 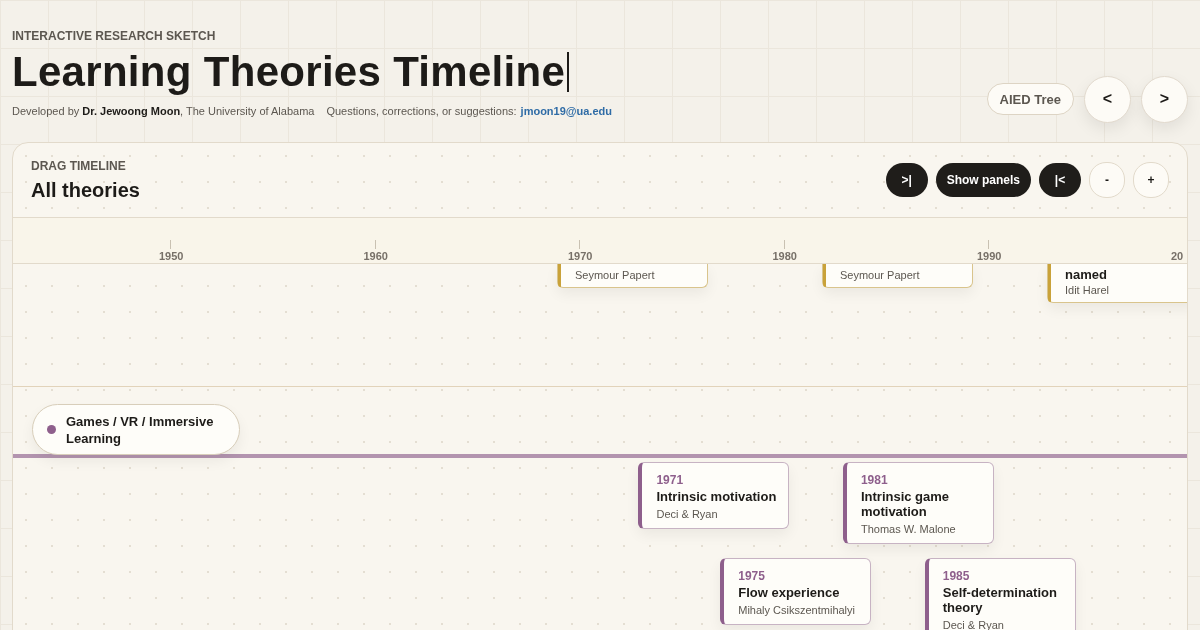 I want to click on card-year: 1985, so click(x=956, y=576).